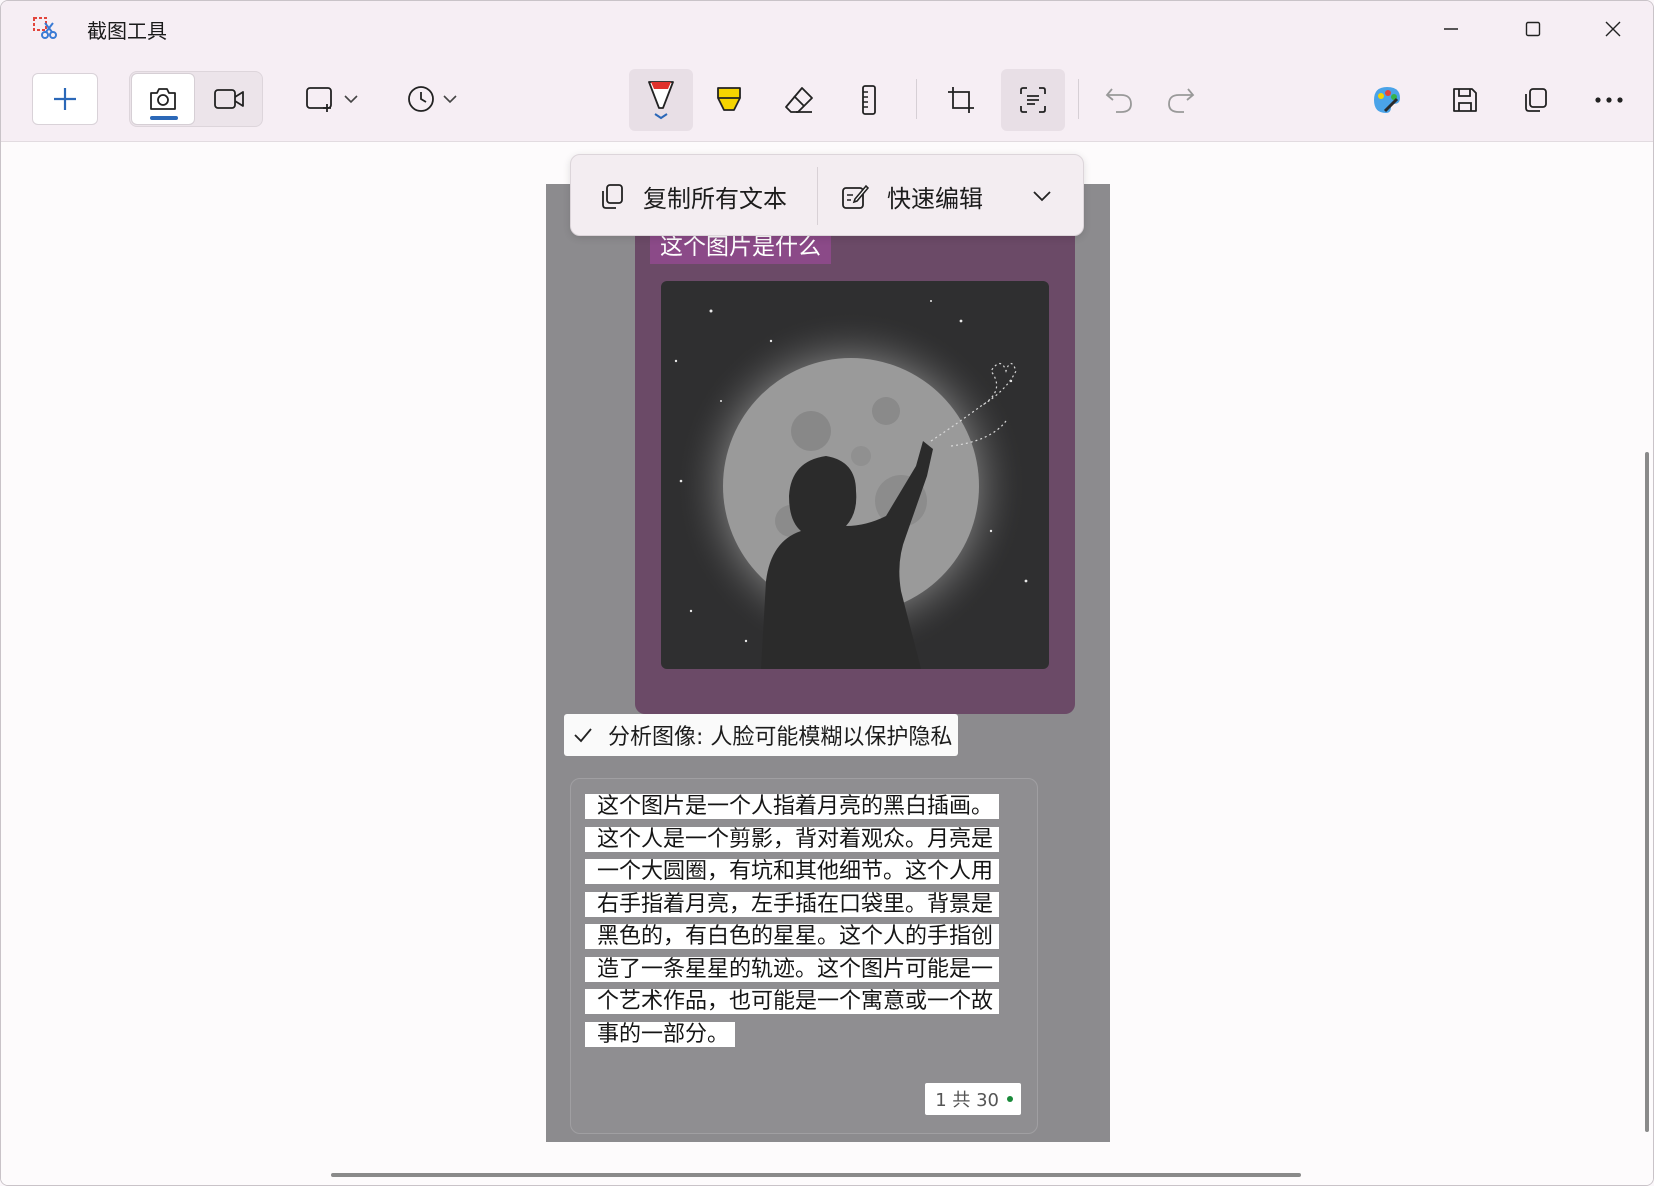  What do you see at coordinates (792, 839) in the screenshot?
I see `answer-line: 这个人是一个剪影，背对着观众。月亮是` at bounding box center [792, 839].